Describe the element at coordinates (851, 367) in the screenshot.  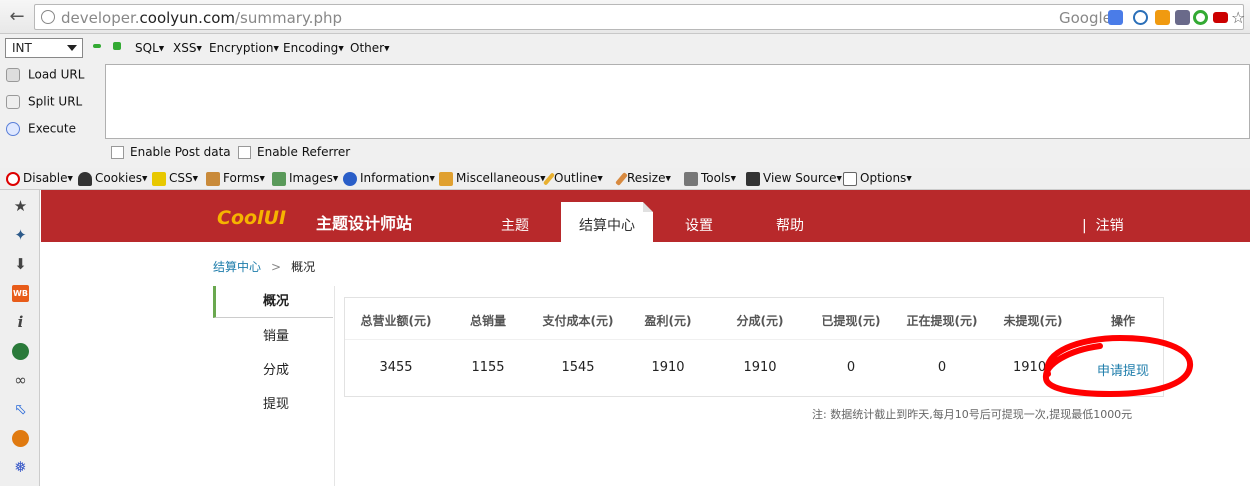
I see `td-withdrawn: 0` at that location.